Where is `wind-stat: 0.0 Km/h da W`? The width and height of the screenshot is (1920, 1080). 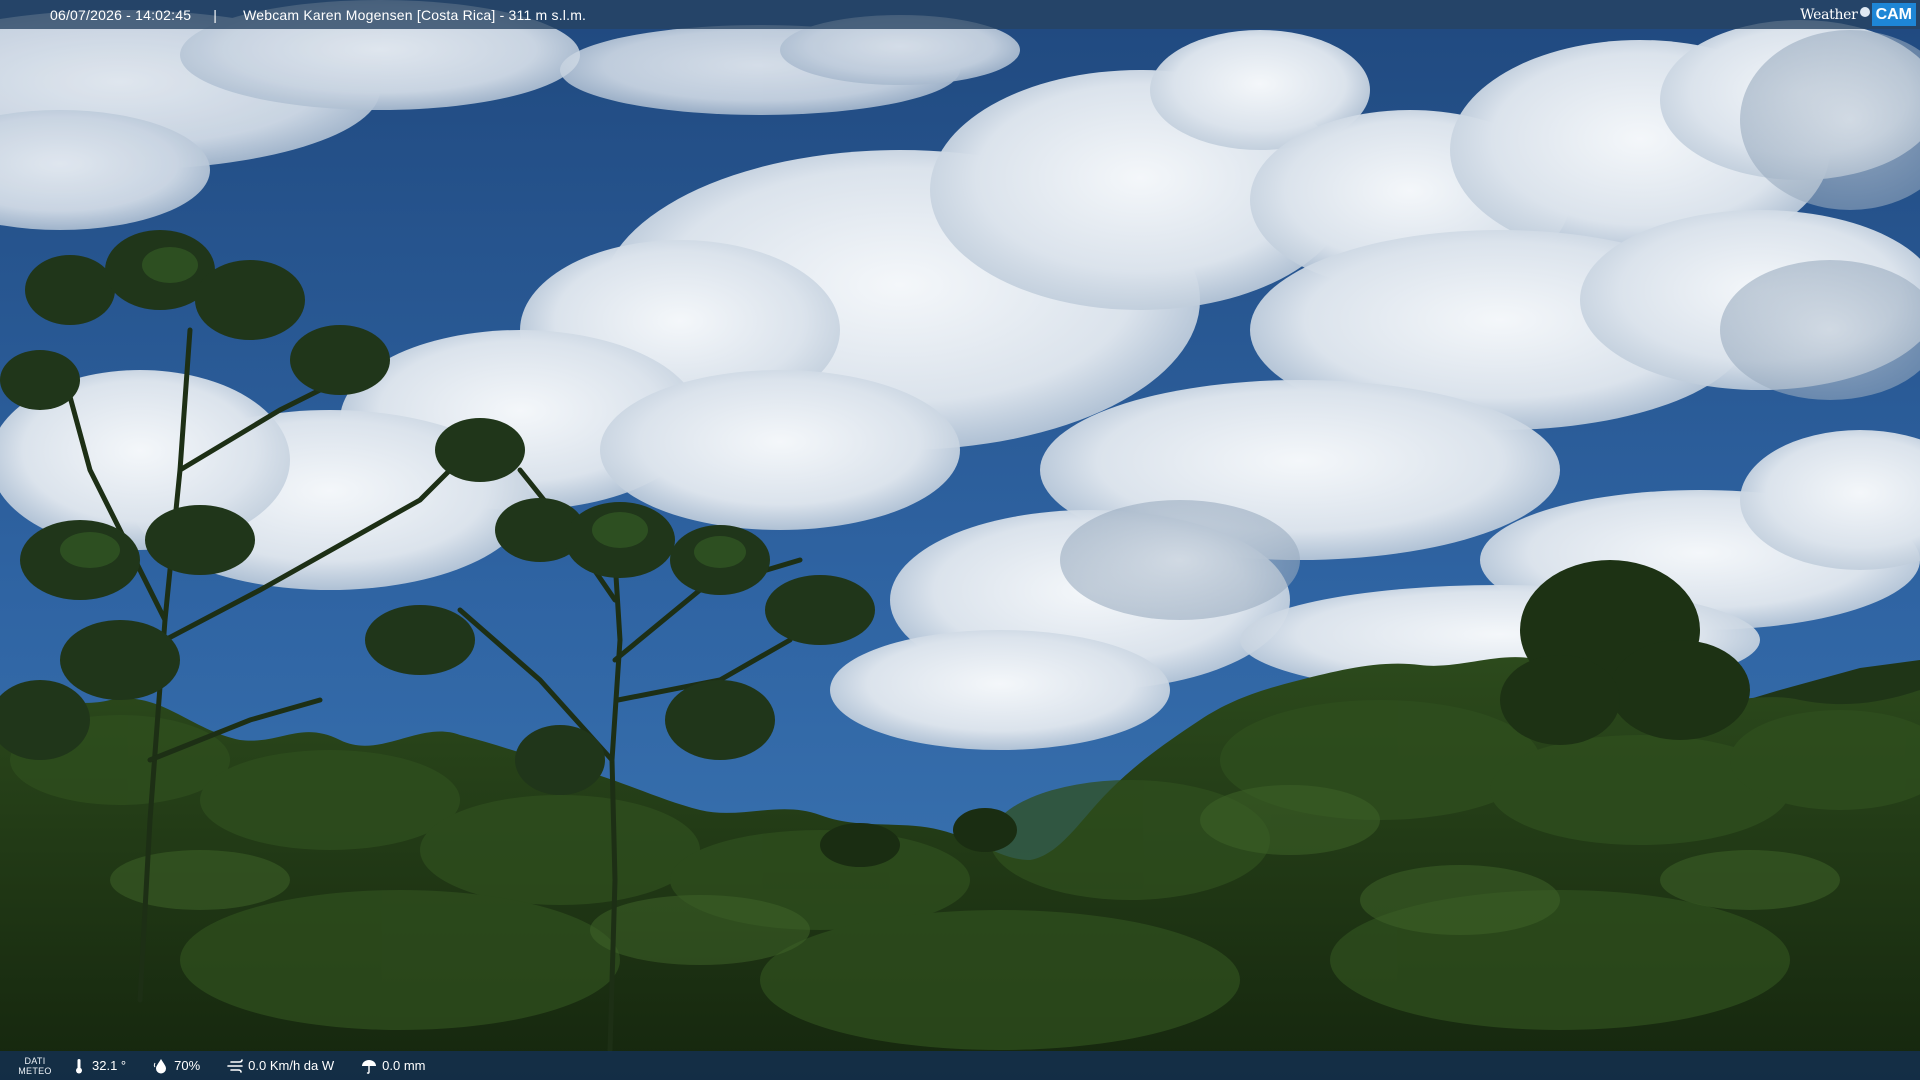 wind-stat: 0.0 Km/h da W is located at coordinates (280, 1066).